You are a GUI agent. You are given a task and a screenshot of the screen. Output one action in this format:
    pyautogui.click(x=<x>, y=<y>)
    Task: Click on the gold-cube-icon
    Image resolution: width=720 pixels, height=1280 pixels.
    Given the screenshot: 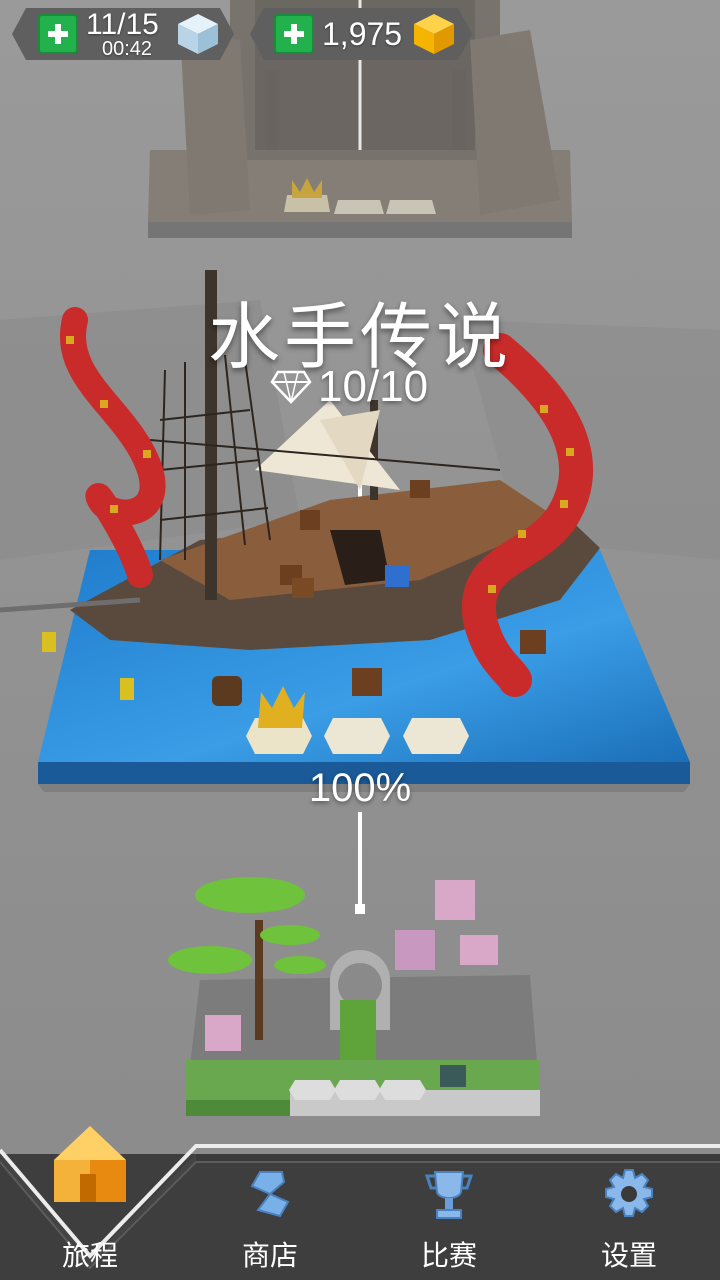 What is the action you would take?
    pyautogui.click(x=434, y=34)
    